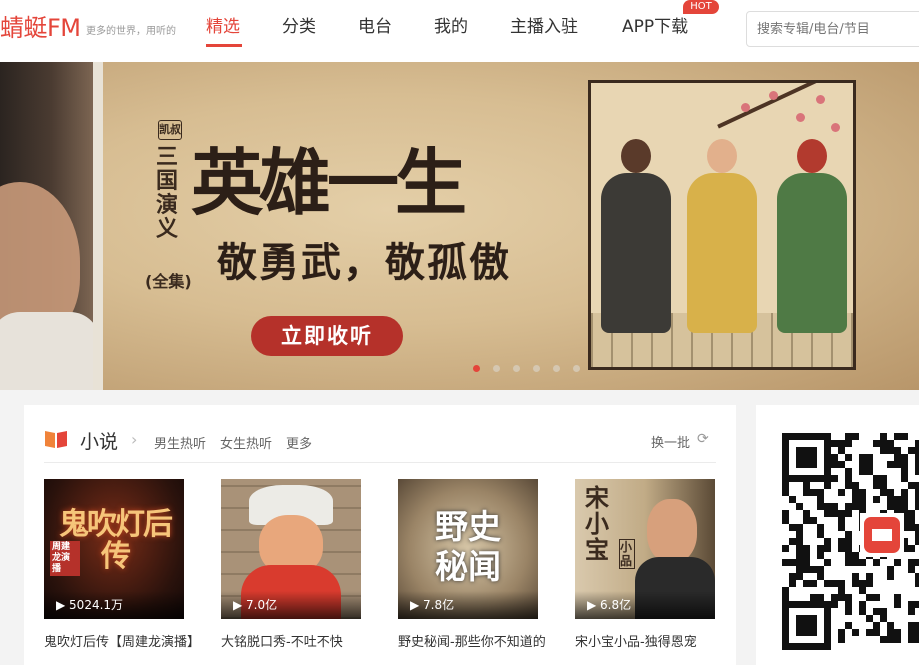 The width and height of the screenshot is (919, 665). Describe the element at coordinates (468, 605) in the screenshot. I see `play-count: ▶ 7.8亿` at that location.